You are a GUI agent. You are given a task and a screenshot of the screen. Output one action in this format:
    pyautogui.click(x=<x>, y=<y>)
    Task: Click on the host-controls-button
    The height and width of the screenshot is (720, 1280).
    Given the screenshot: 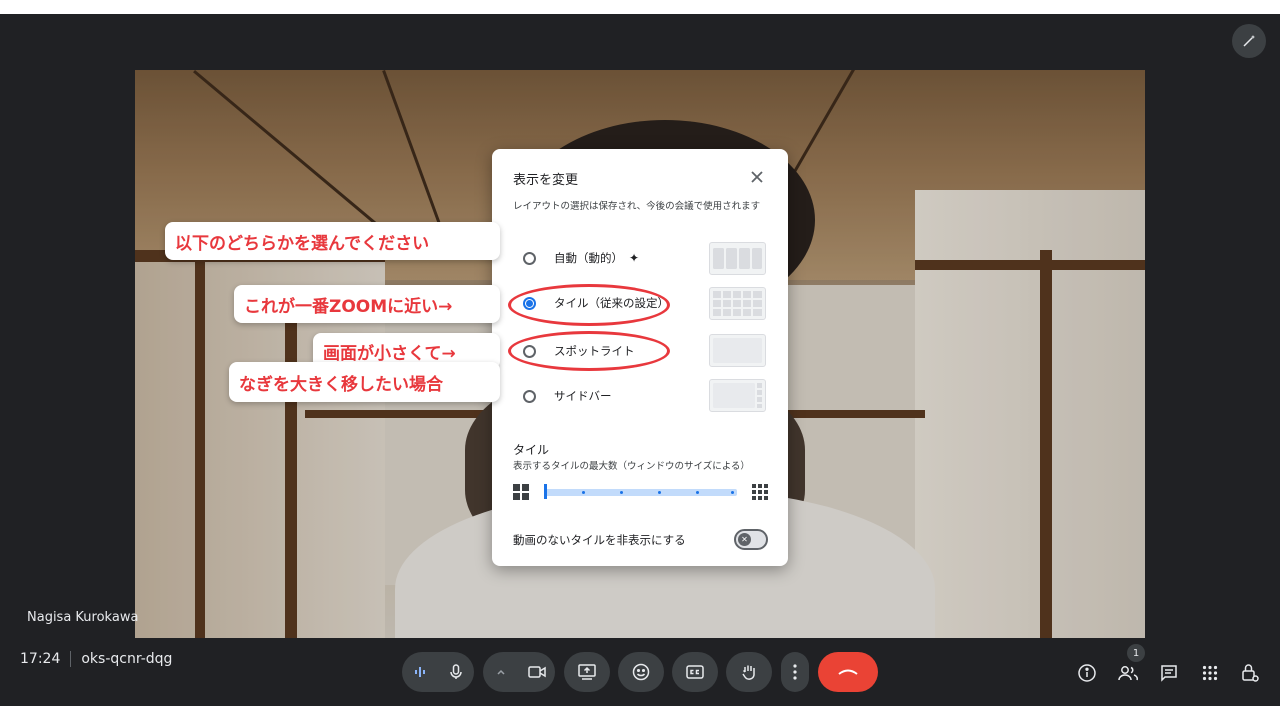 What is the action you would take?
    pyautogui.click(x=1250, y=673)
    